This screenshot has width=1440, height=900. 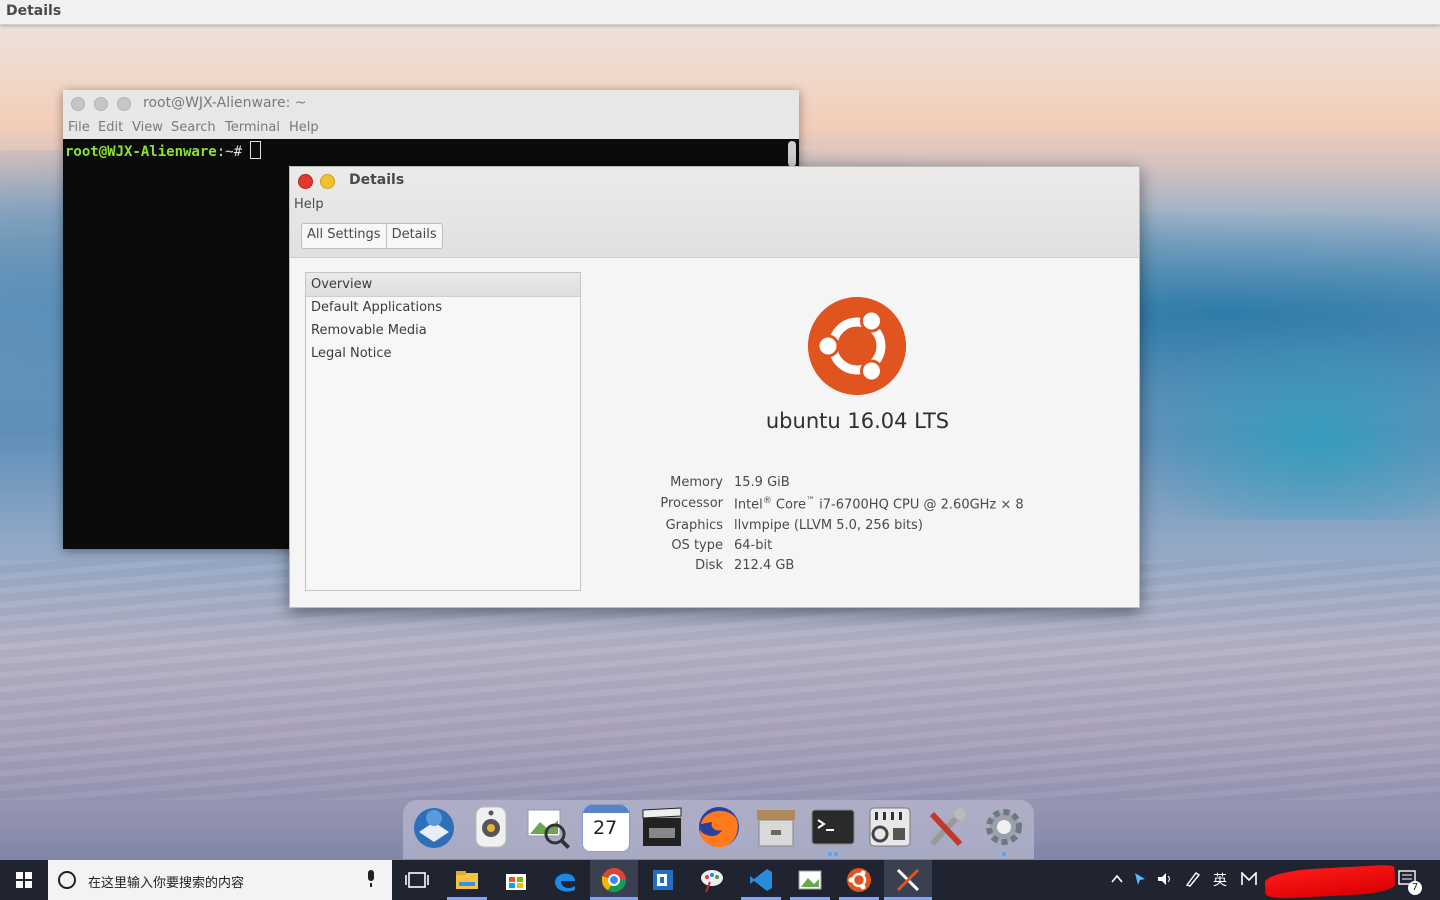 I want to click on ubuntu-icon, so click(x=859, y=880).